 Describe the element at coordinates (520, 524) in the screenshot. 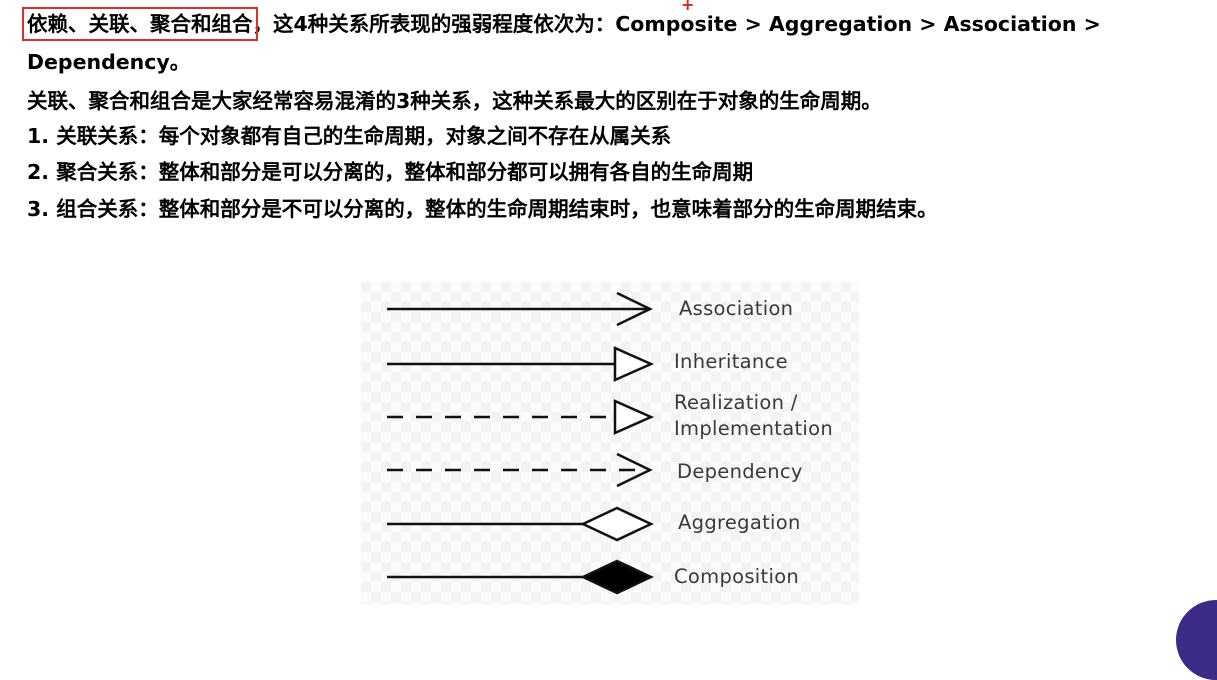

I see `aggregation-arrow` at that location.